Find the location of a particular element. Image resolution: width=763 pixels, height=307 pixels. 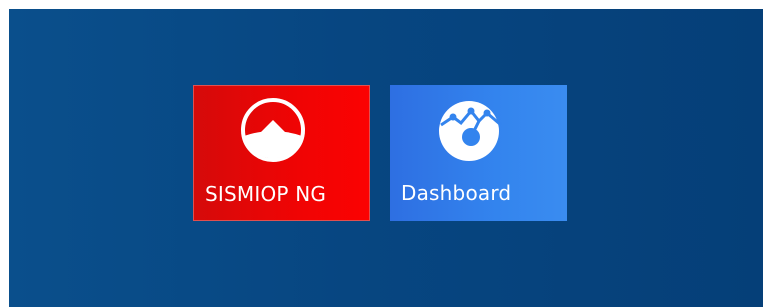

chart-icon is located at coordinates (470, 131).